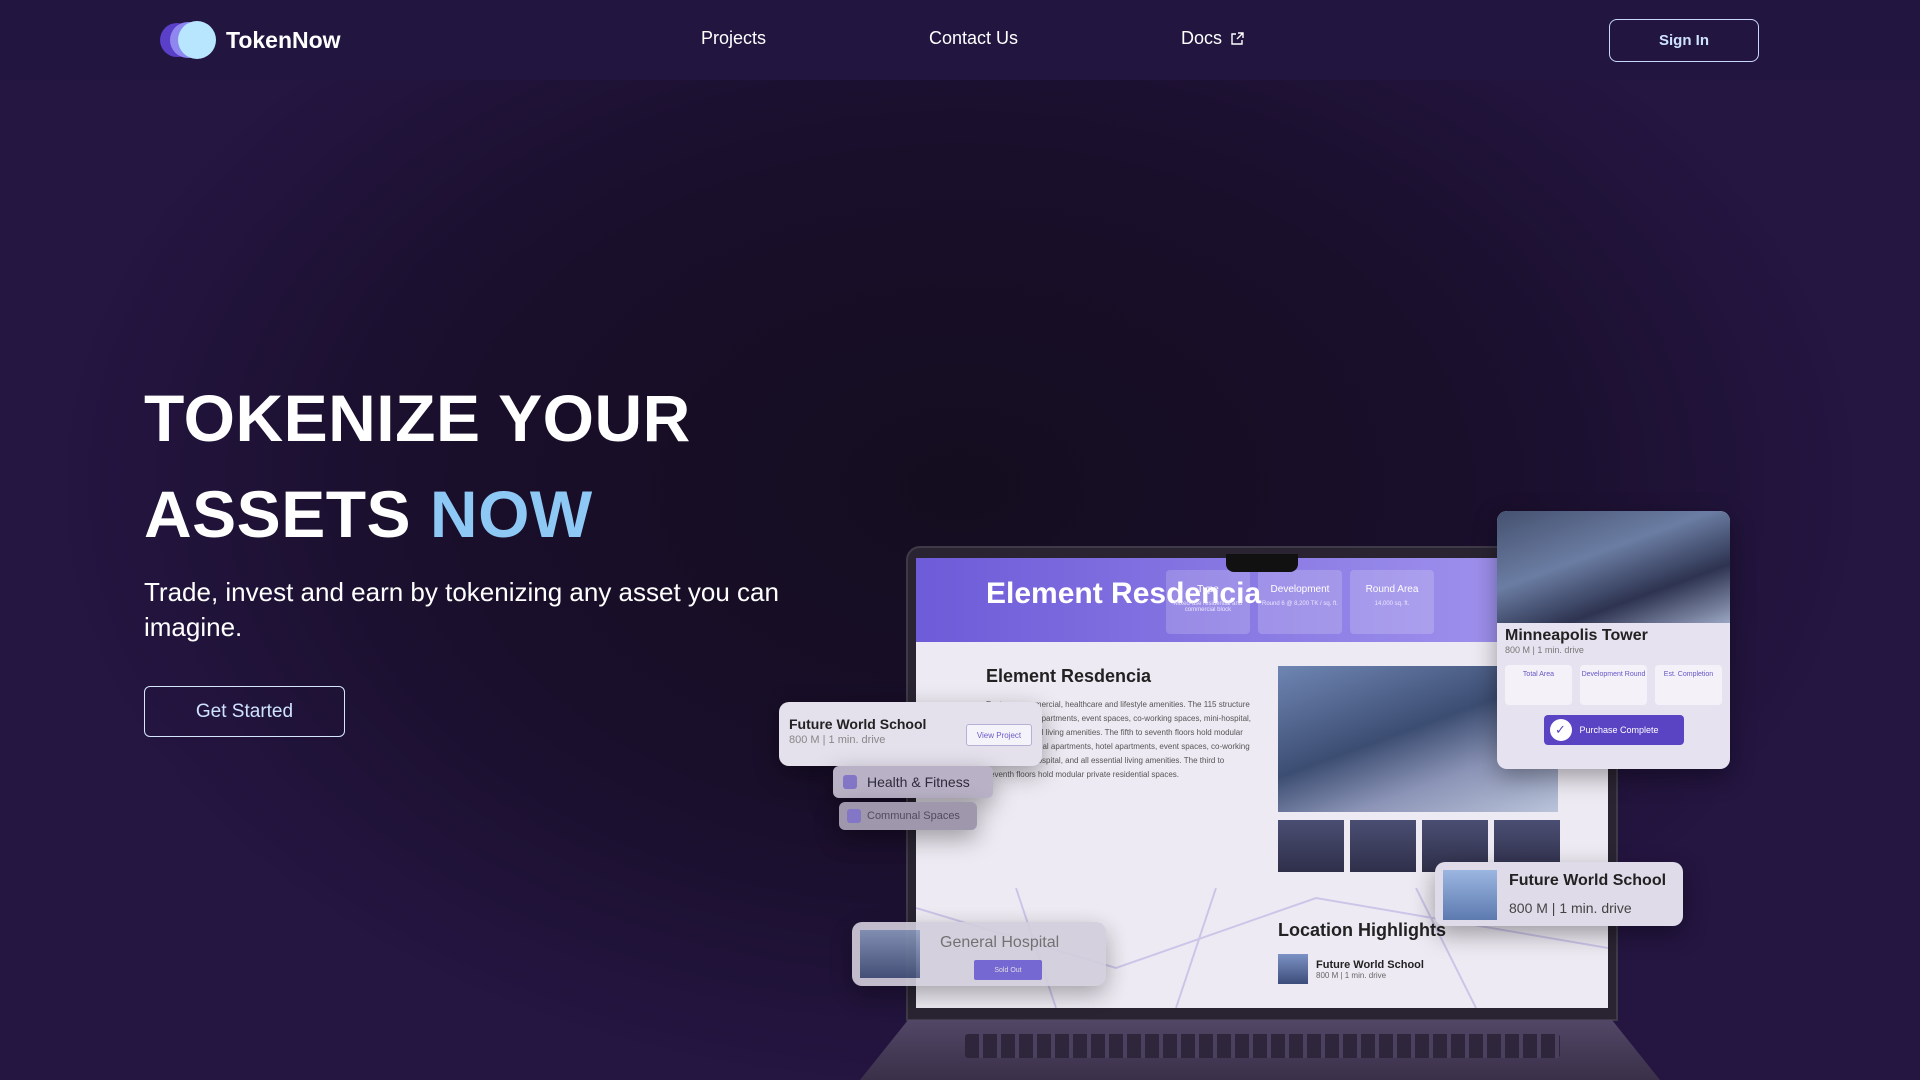 The image size is (1920, 1080). I want to click on stat-round-area: Round Area 14,000 sq. ft., so click(1392, 602).